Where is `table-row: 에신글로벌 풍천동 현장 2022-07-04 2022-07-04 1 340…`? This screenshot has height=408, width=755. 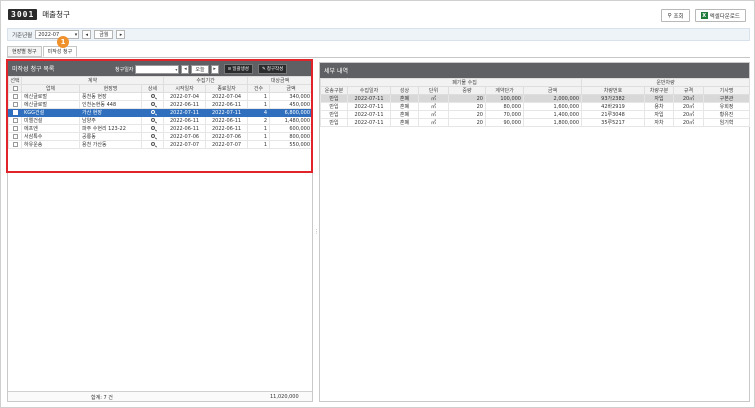 table-row: 에신글로벌 풍천동 현장 2022-07-04 2022-07-04 1 340… is located at coordinates (161, 96).